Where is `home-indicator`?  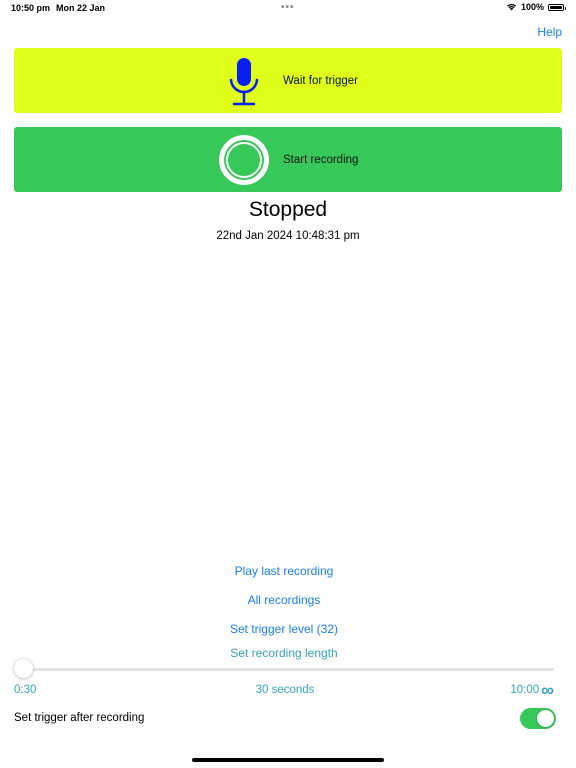
home-indicator is located at coordinates (288, 760).